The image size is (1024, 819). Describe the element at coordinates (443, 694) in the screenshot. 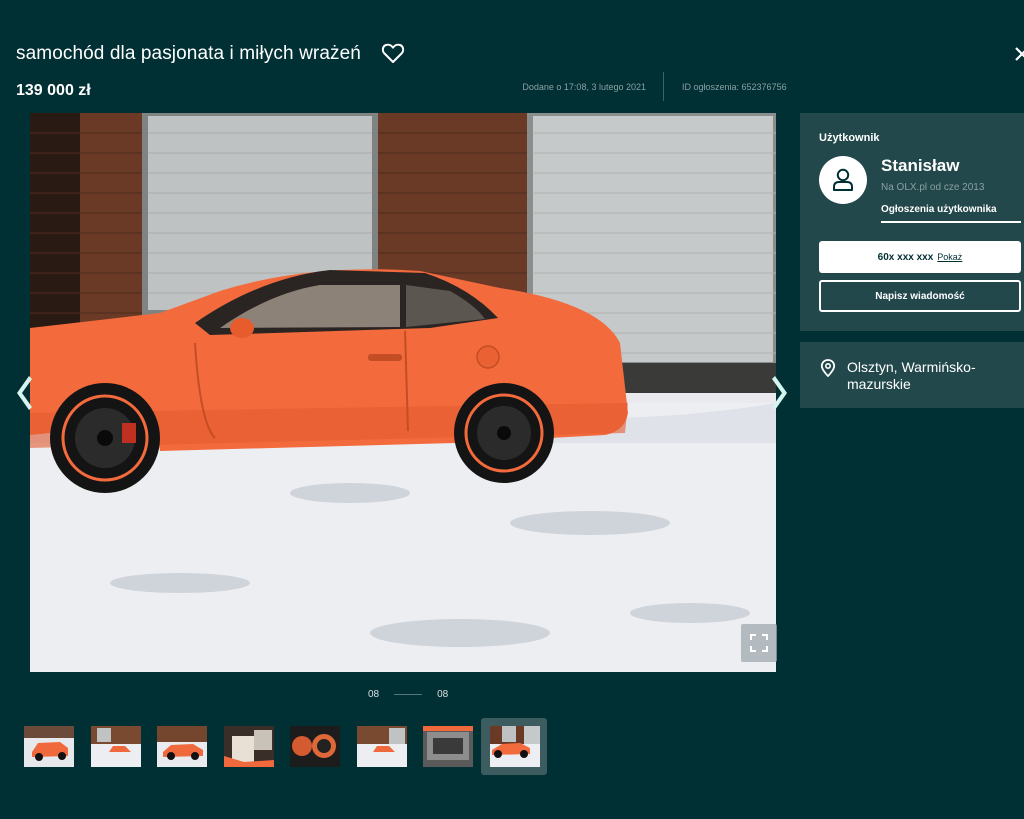

I see `counter-total: 08` at that location.